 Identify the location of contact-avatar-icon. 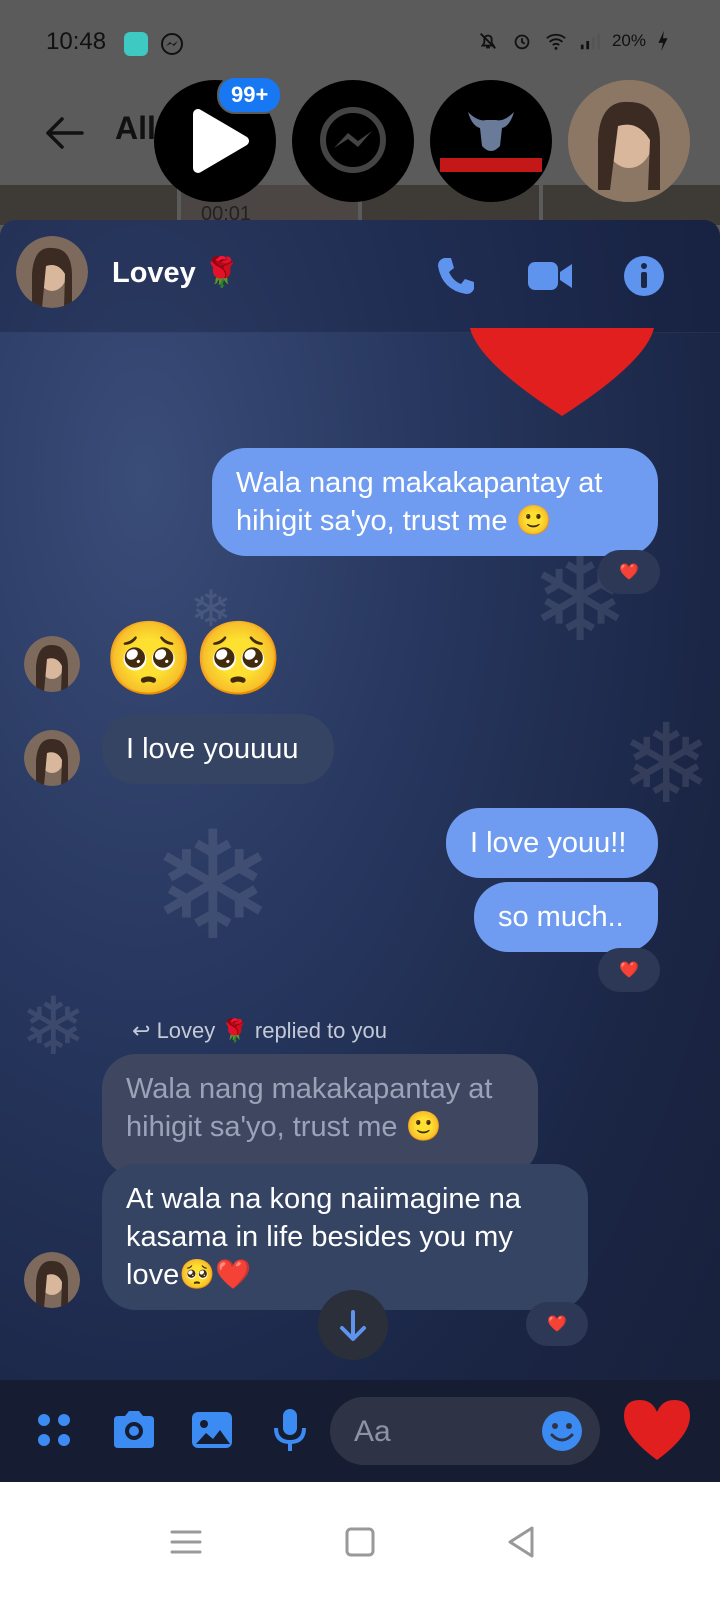
(629, 141).